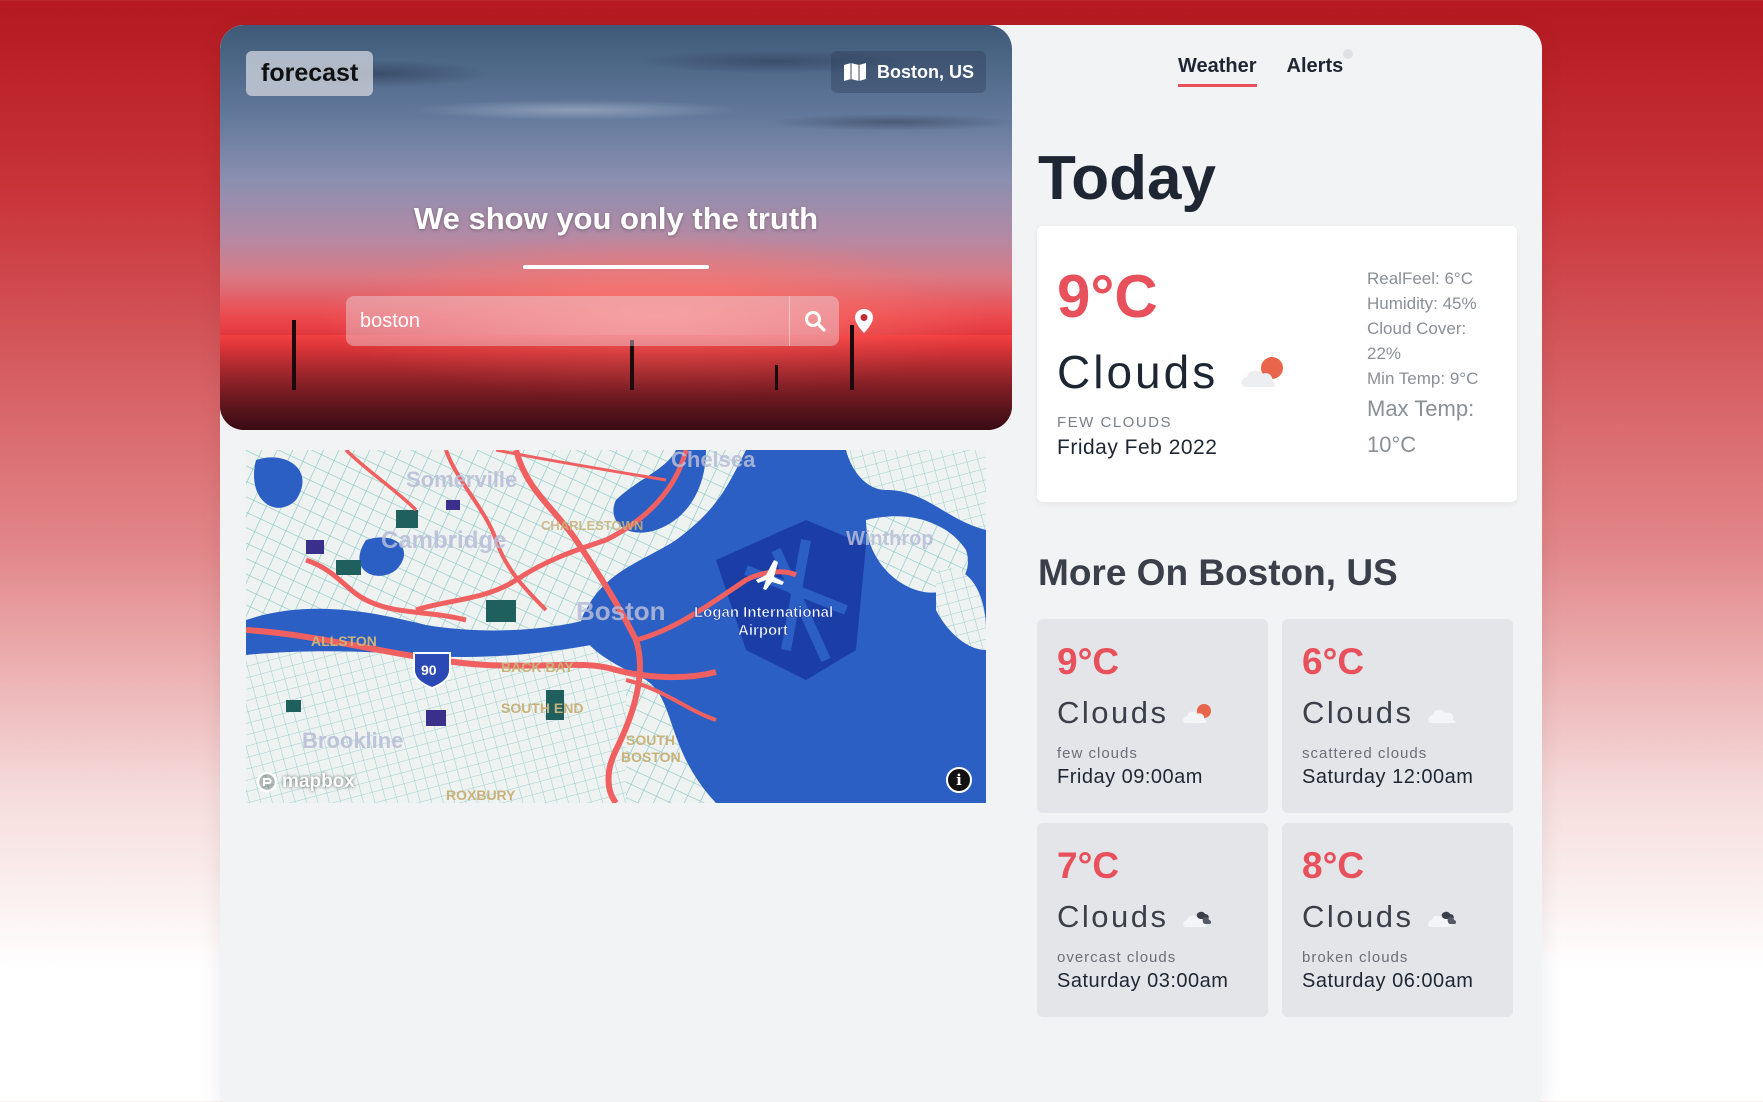 The height and width of the screenshot is (1102, 1763). I want to click on map-attribution: mapbox, so click(305, 782).